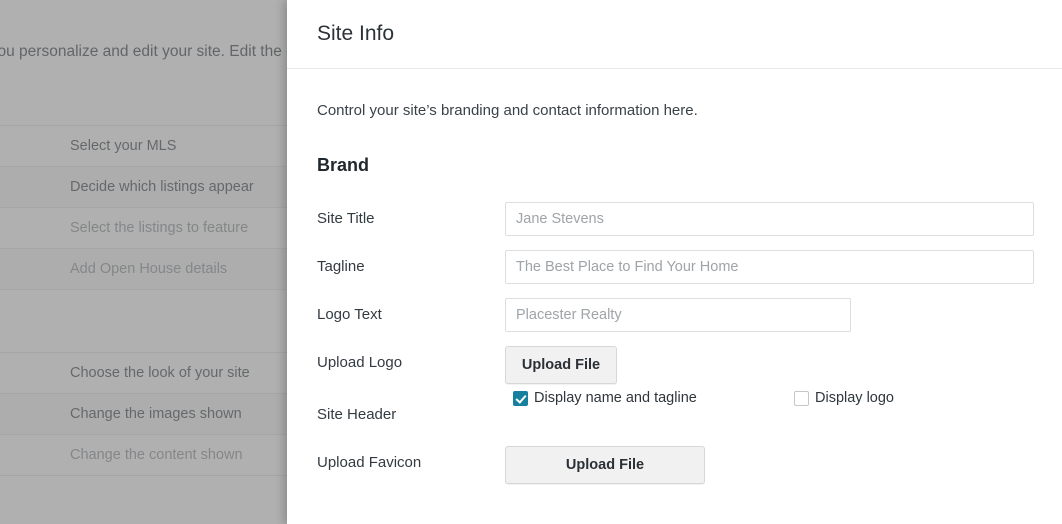 The width and height of the screenshot is (1062, 524). Describe the element at coordinates (357, 414) in the screenshot. I see `site-header-label: Site Header` at that location.